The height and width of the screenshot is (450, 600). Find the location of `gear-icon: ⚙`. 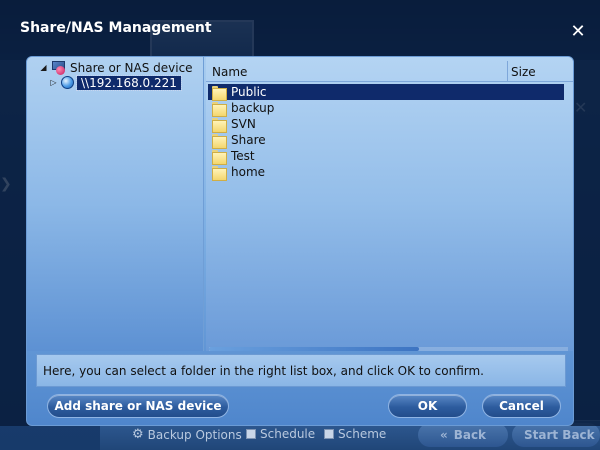

gear-icon: ⚙ is located at coordinates (138, 434).